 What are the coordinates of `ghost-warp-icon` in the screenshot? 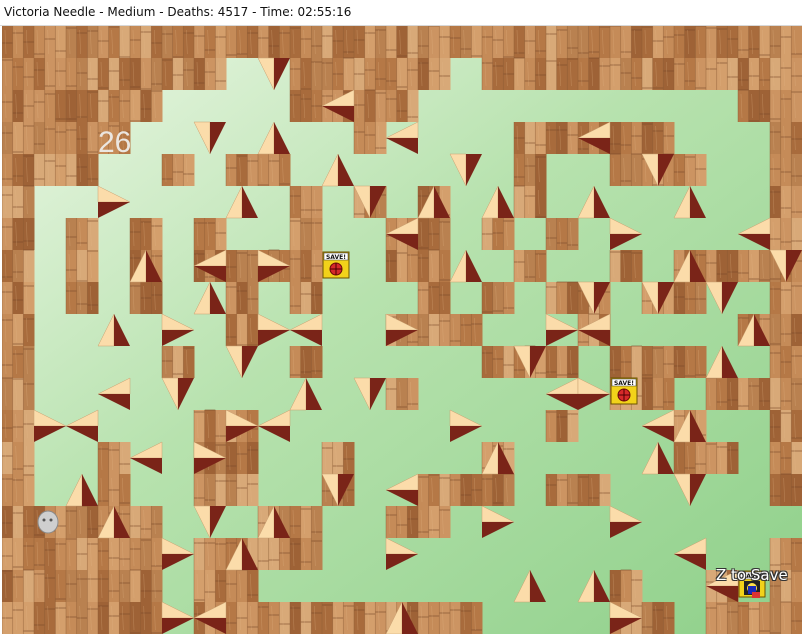 It's located at (48, 522).